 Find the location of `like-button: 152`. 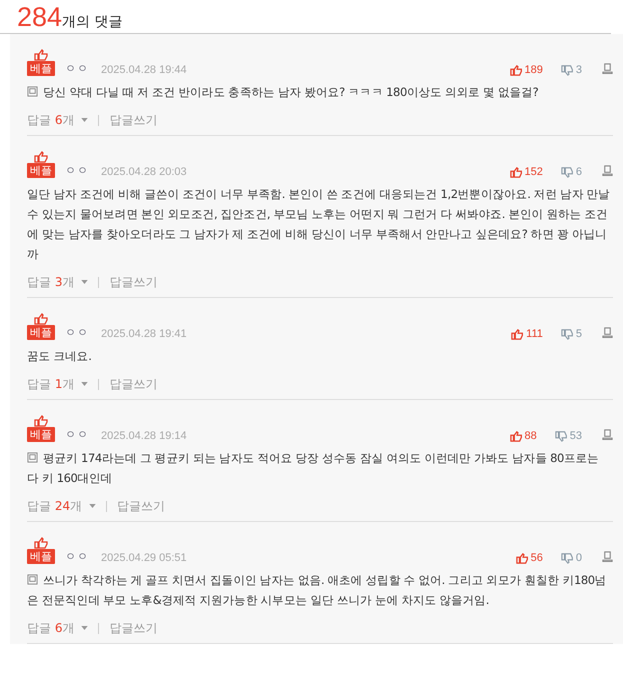

like-button: 152 is located at coordinates (526, 172).